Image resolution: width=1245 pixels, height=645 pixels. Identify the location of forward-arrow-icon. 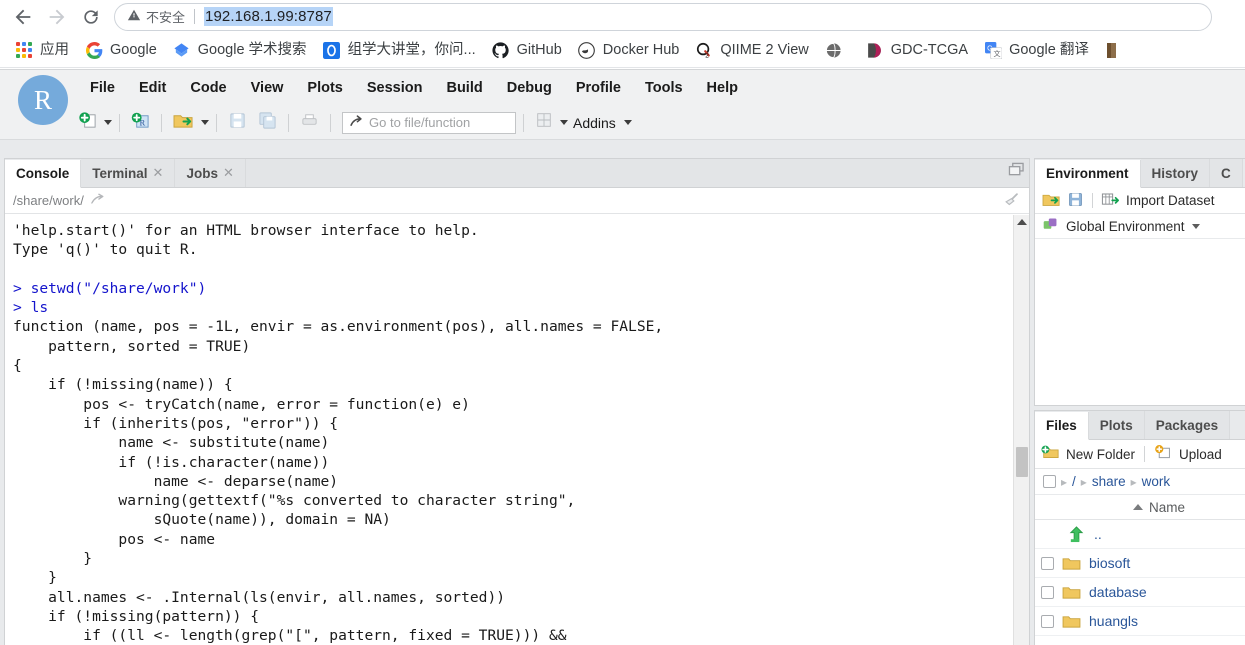
(57, 17).